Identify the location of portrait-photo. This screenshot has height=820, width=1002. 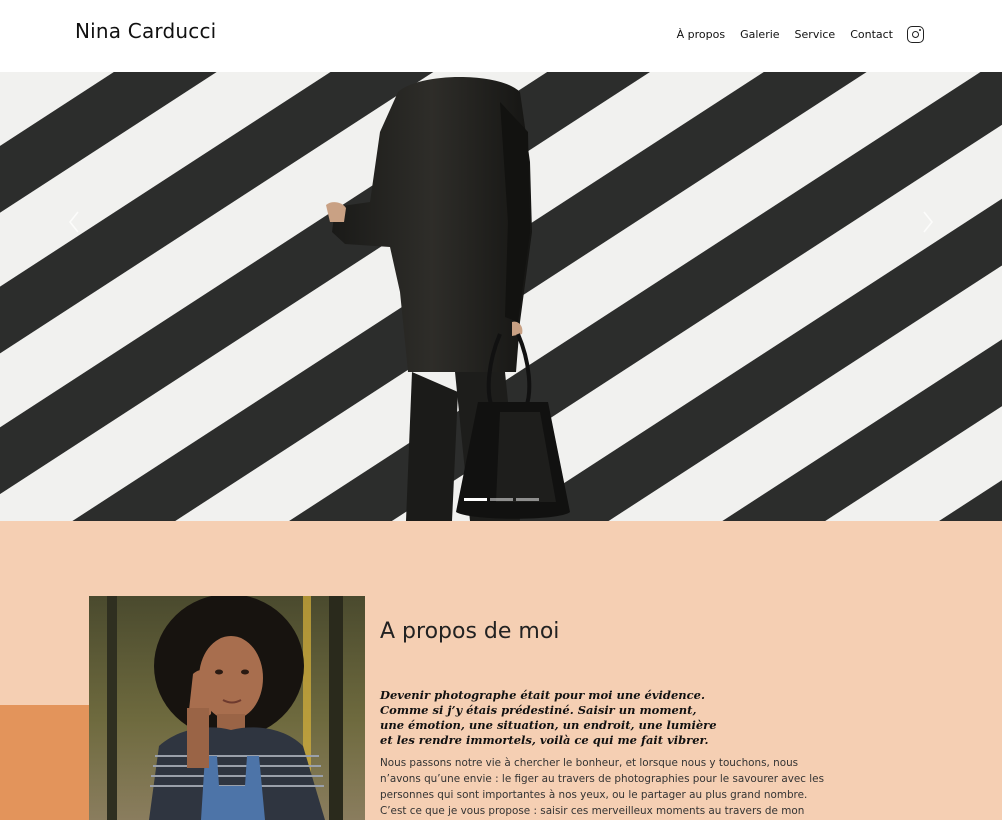
(227, 708).